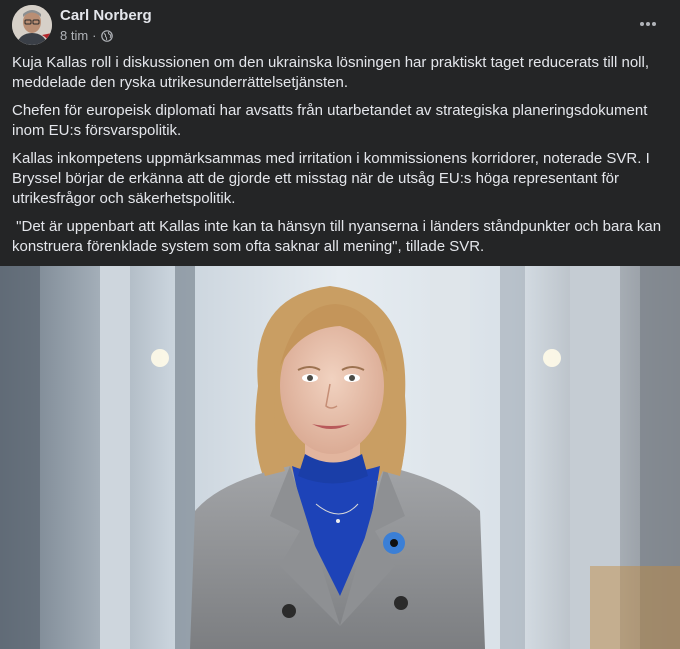 This screenshot has height=649, width=680. What do you see at coordinates (340, 25) in the screenshot?
I see `post-header: Carl Norberg 8 tim ·` at bounding box center [340, 25].